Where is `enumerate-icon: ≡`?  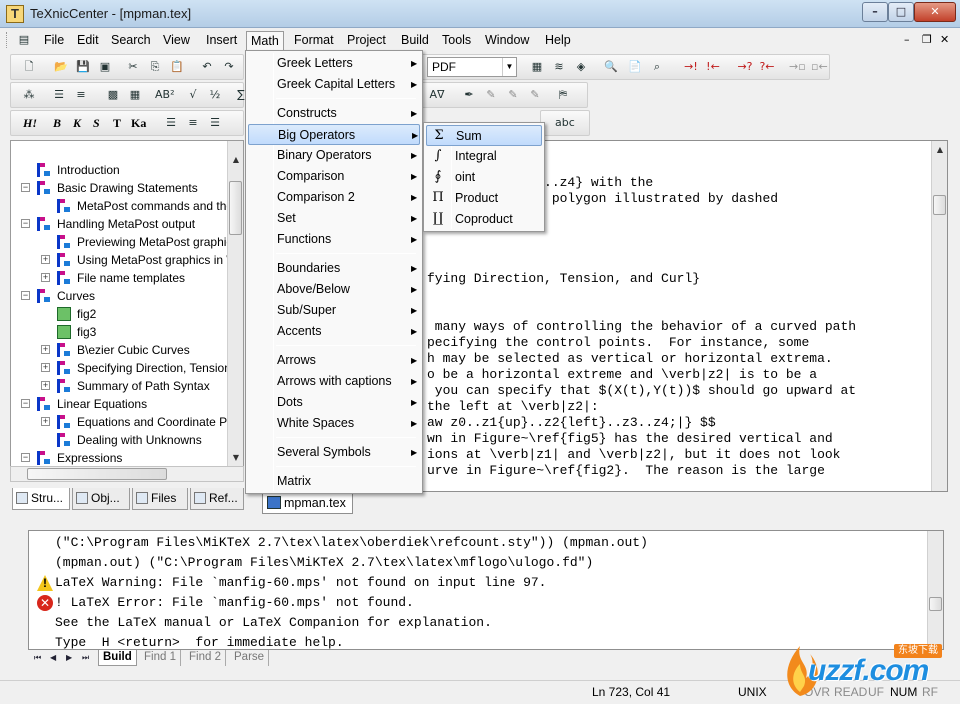
enumerate-icon: ≡ is located at coordinates (81, 95).